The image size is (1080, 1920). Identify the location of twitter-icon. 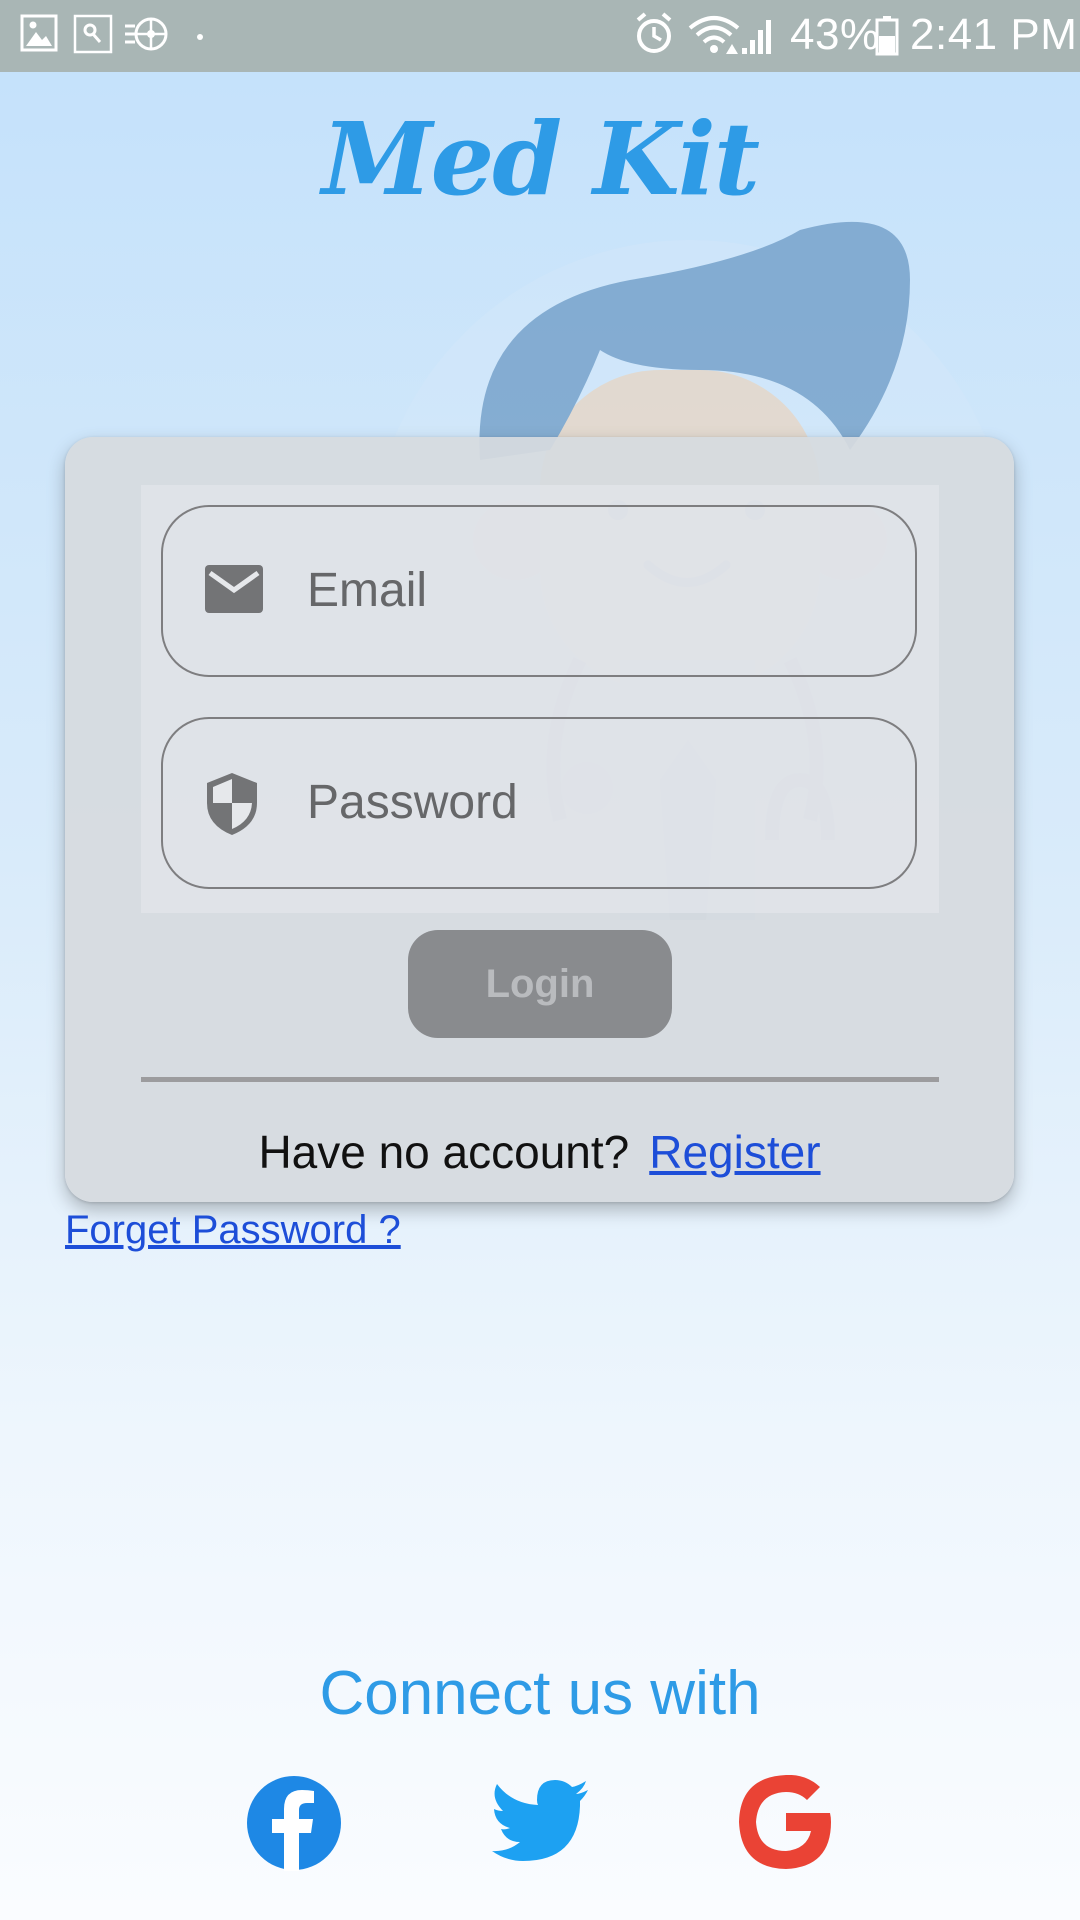
(541, 1822).